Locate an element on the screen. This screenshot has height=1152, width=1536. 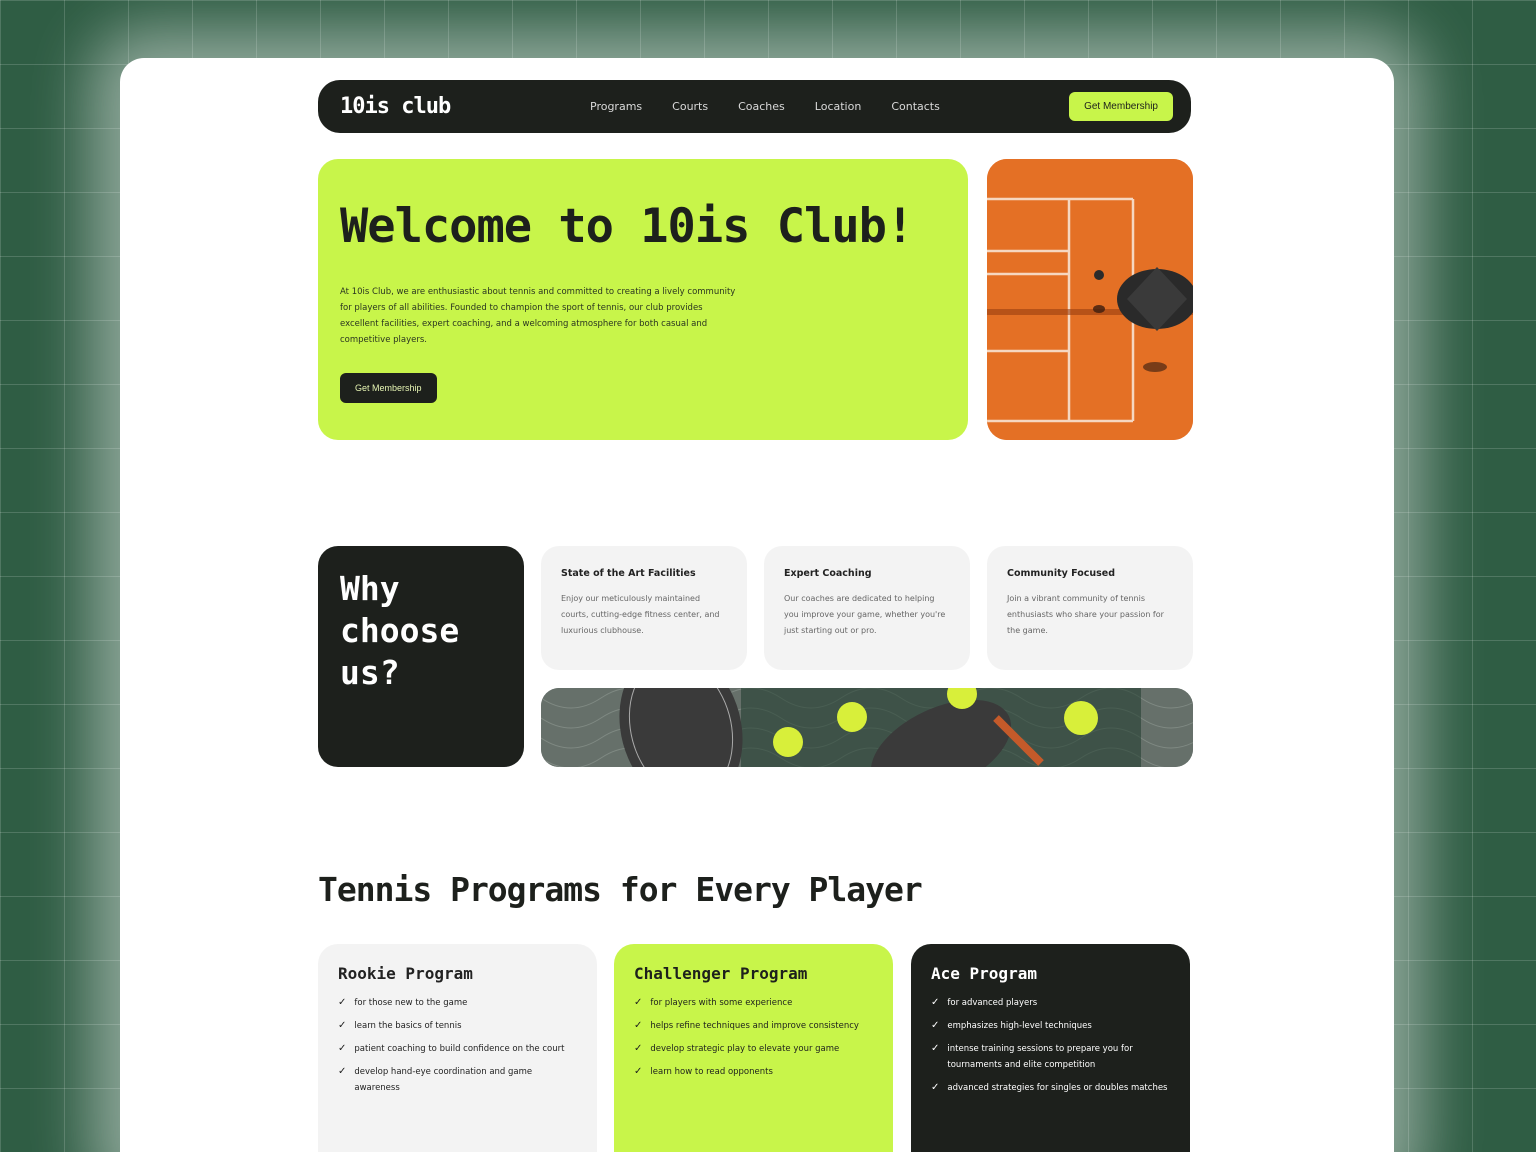
point-text: for advanced players is located at coordinates (992, 1003).